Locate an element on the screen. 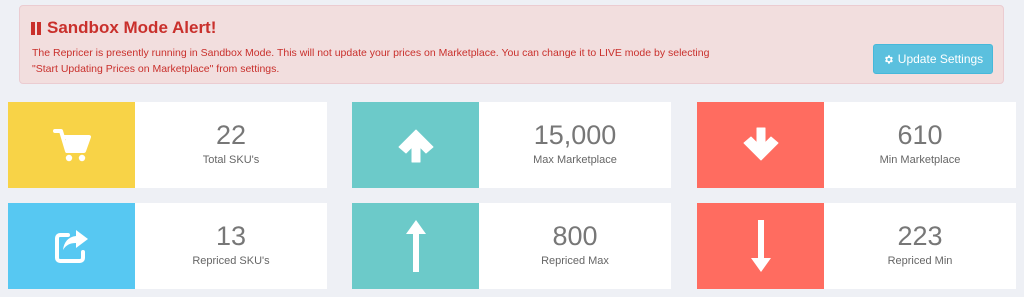  arrow-down-circle-icon is located at coordinates (760, 144).